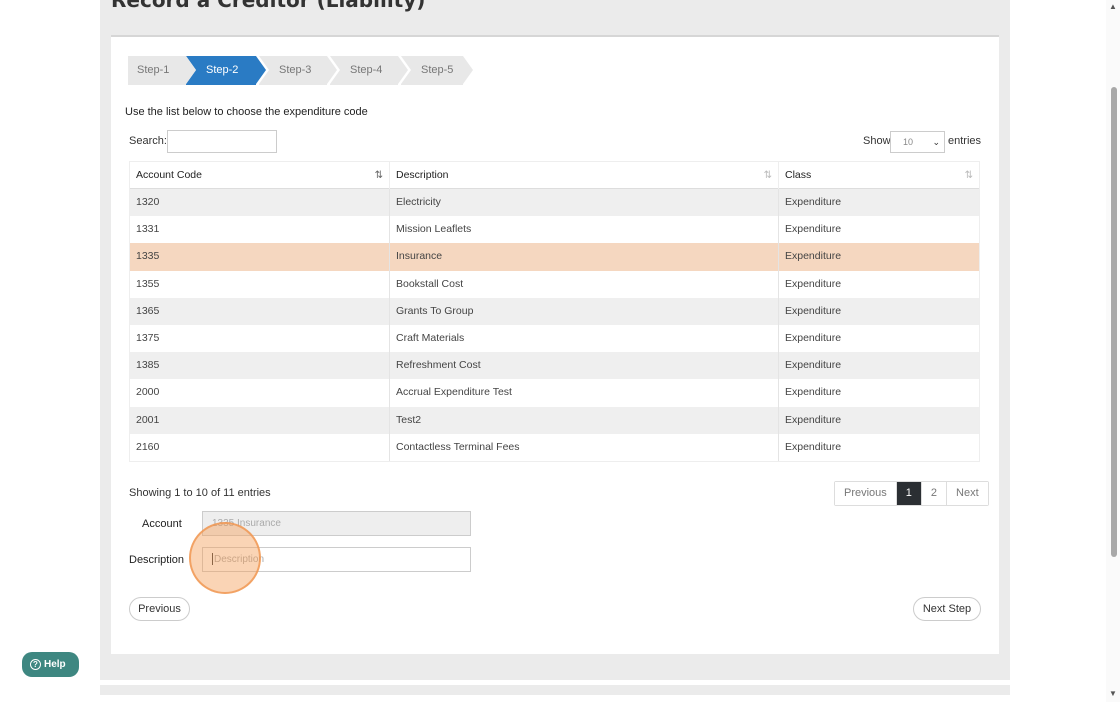 Image resolution: width=1120 pixels, height=702 pixels. I want to click on click-indicator, so click(225, 558).